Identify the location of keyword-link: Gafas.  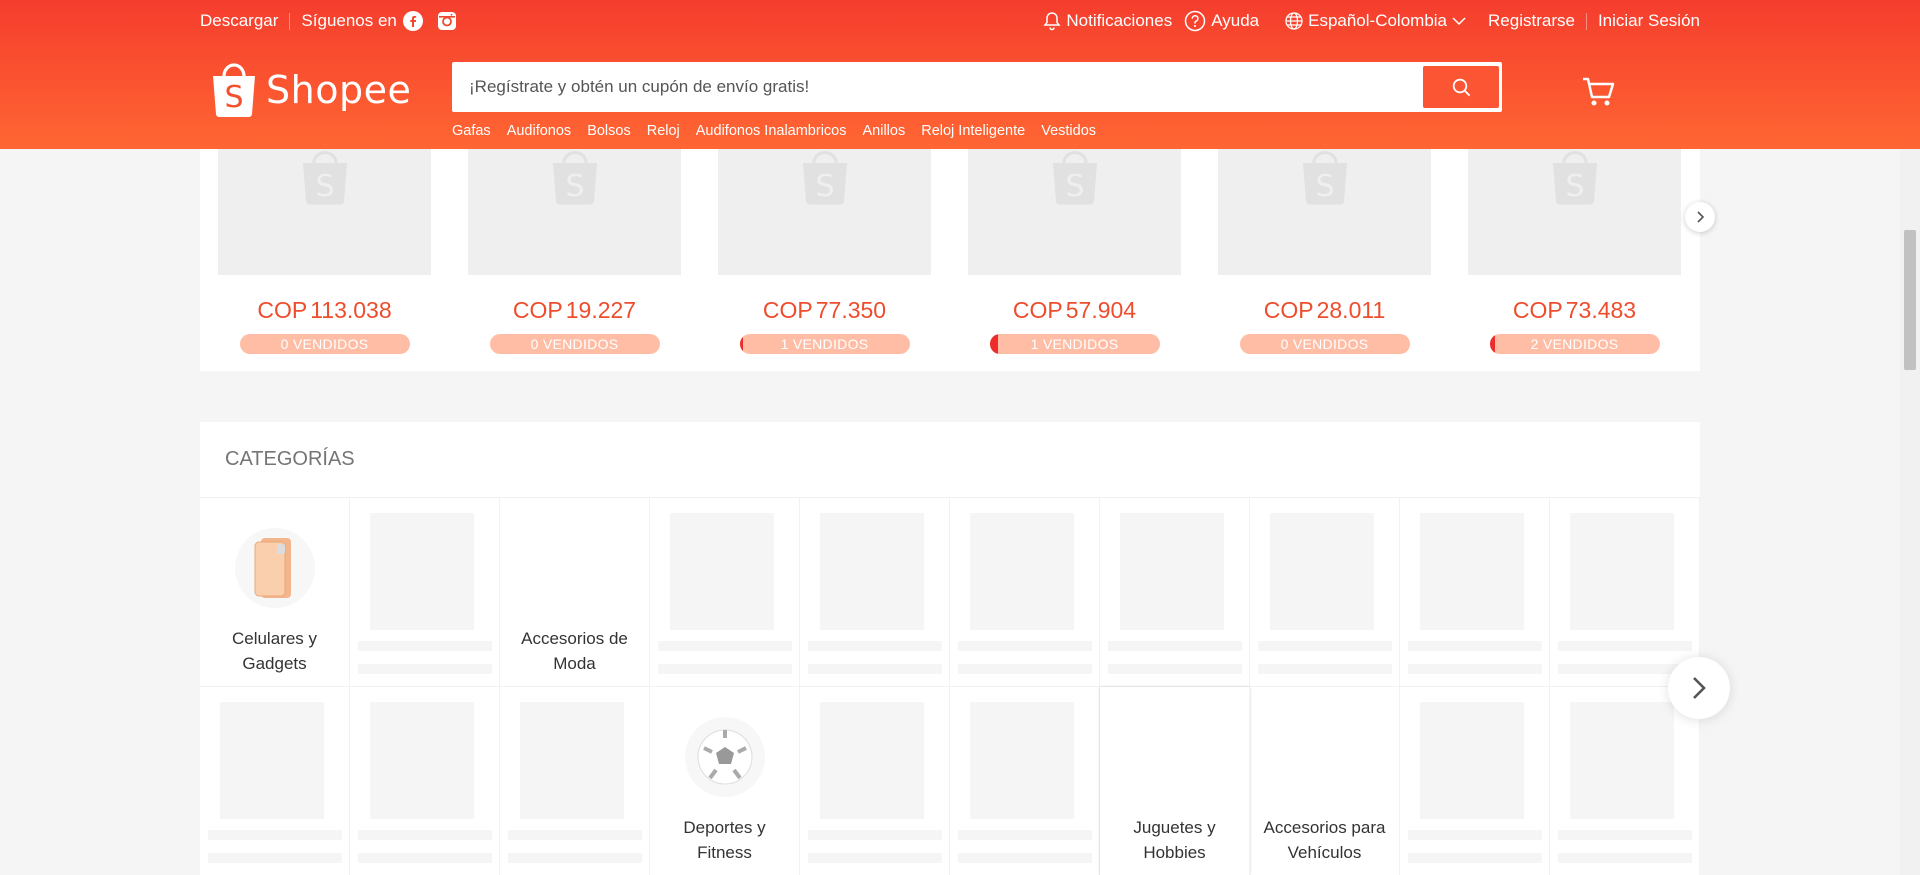
(471, 131).